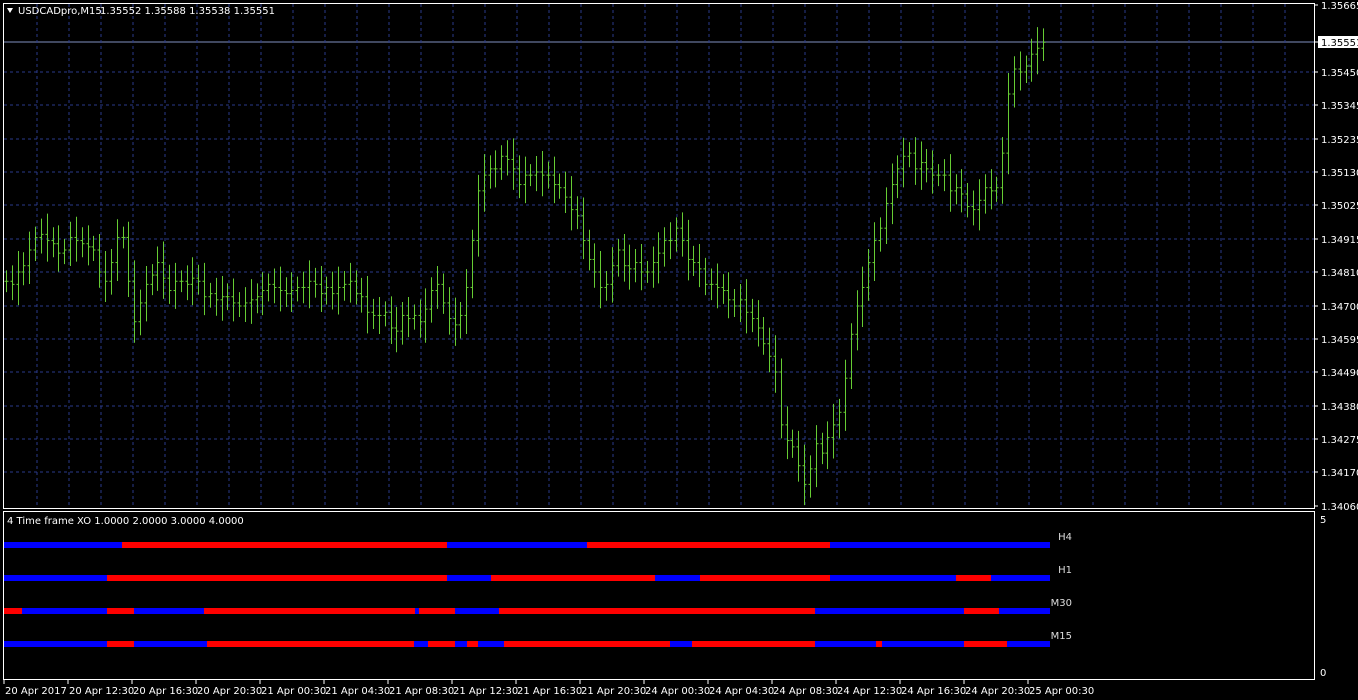  What do you see at coordinates (1339, 206) in the screenshot?
I see `price-tick-label: 1.35025` at bounding box center [1339, 206].